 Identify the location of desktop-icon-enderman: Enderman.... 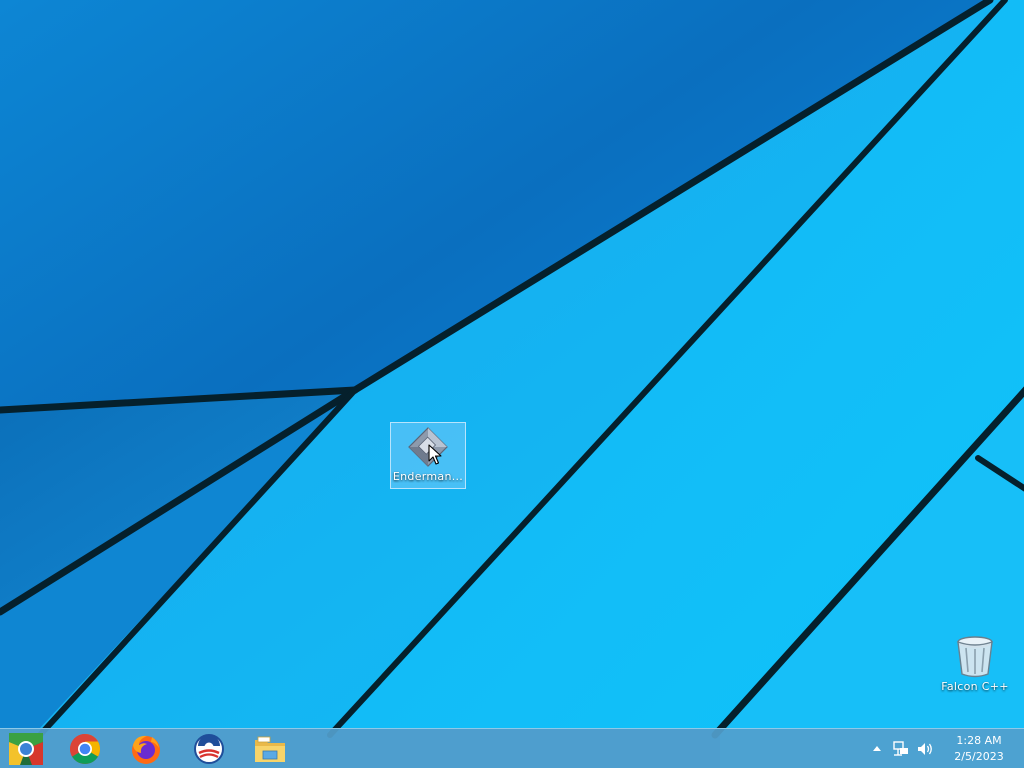
(428, 455).